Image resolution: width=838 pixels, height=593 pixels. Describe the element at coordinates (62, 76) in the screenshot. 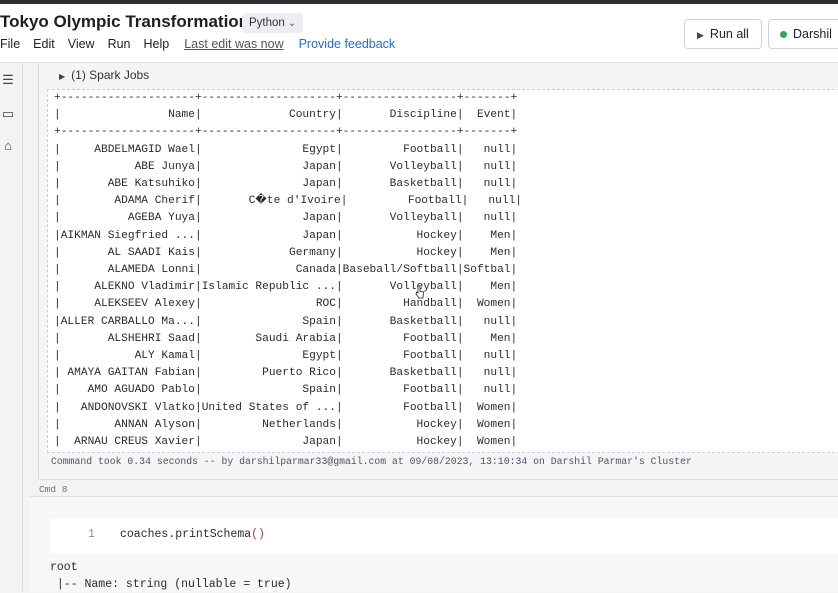

I see `chevron-right-icon: ▶` at that location.